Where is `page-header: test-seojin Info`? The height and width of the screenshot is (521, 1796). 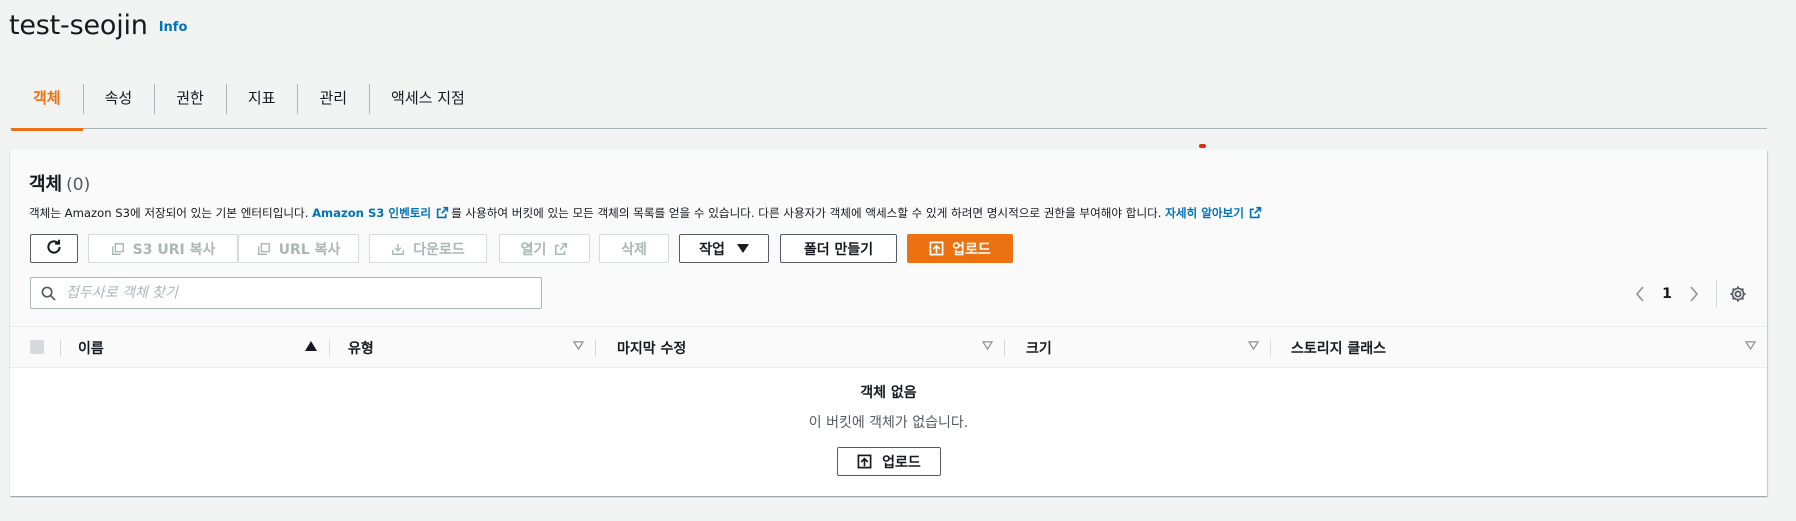 page-header: test-seojin Info is located at coordinates (98, 25).